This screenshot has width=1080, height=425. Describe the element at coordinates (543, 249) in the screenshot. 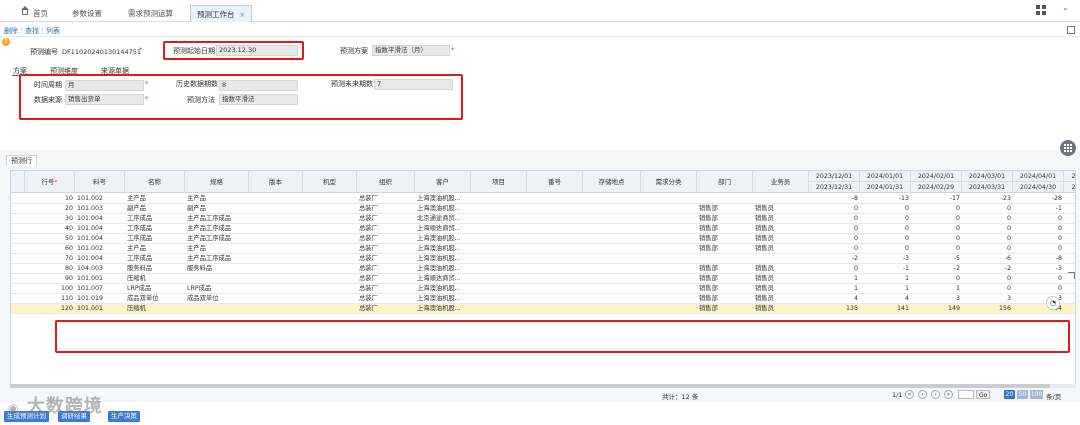

I see `table-row: 60 101.002 主产品 主产品 总装厂 上海澳油机股... 销售部 销售员 0 0 0 0 0` at that location.